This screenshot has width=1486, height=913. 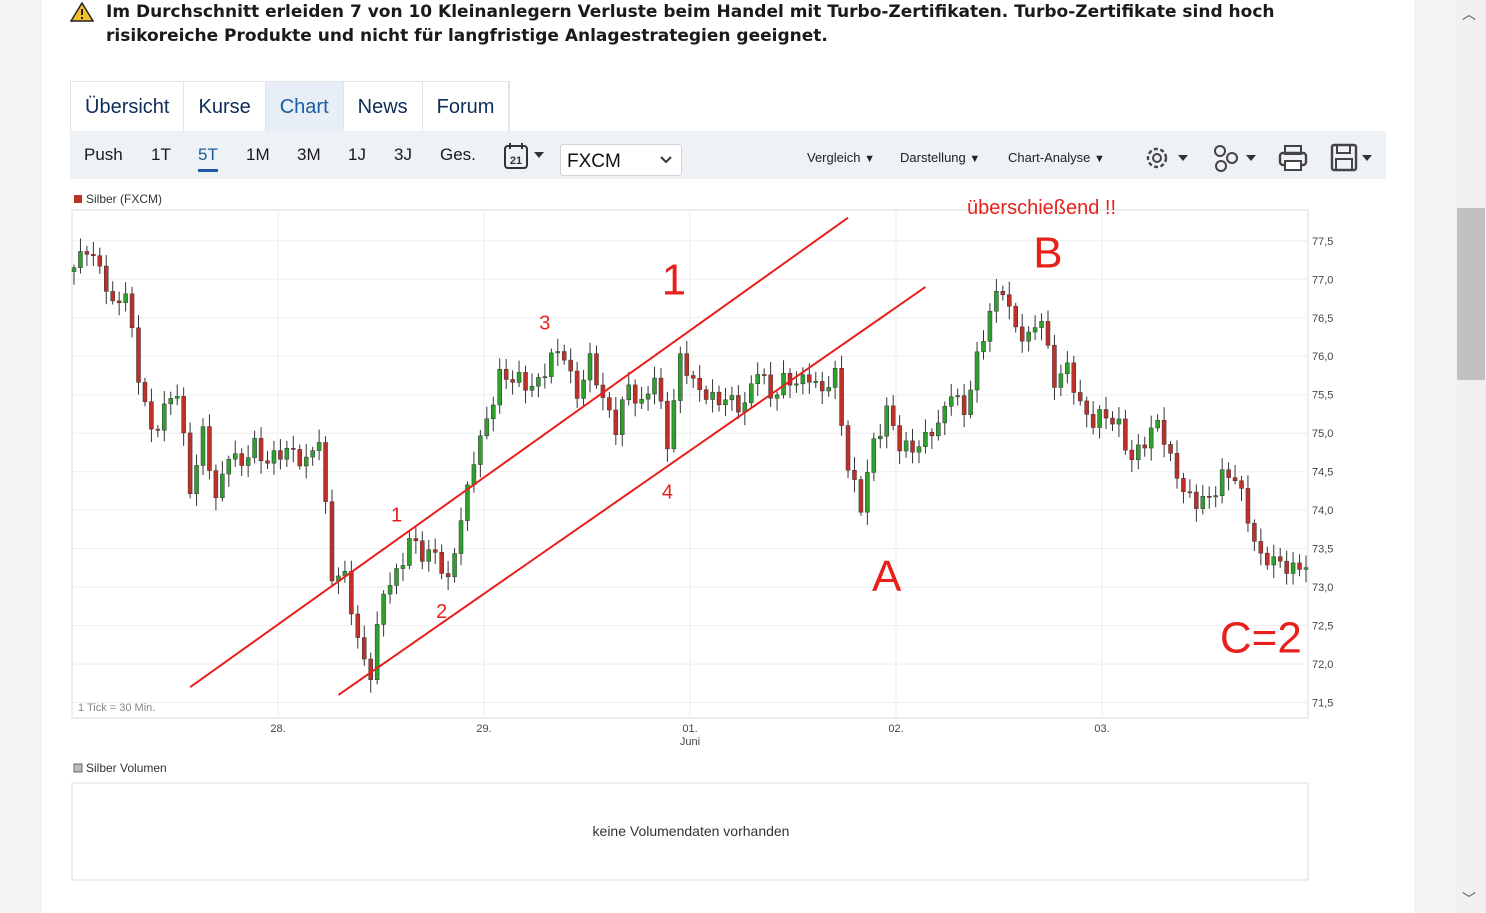 I want to click on scrollbar-thumb, so click(x=1471, y=294).